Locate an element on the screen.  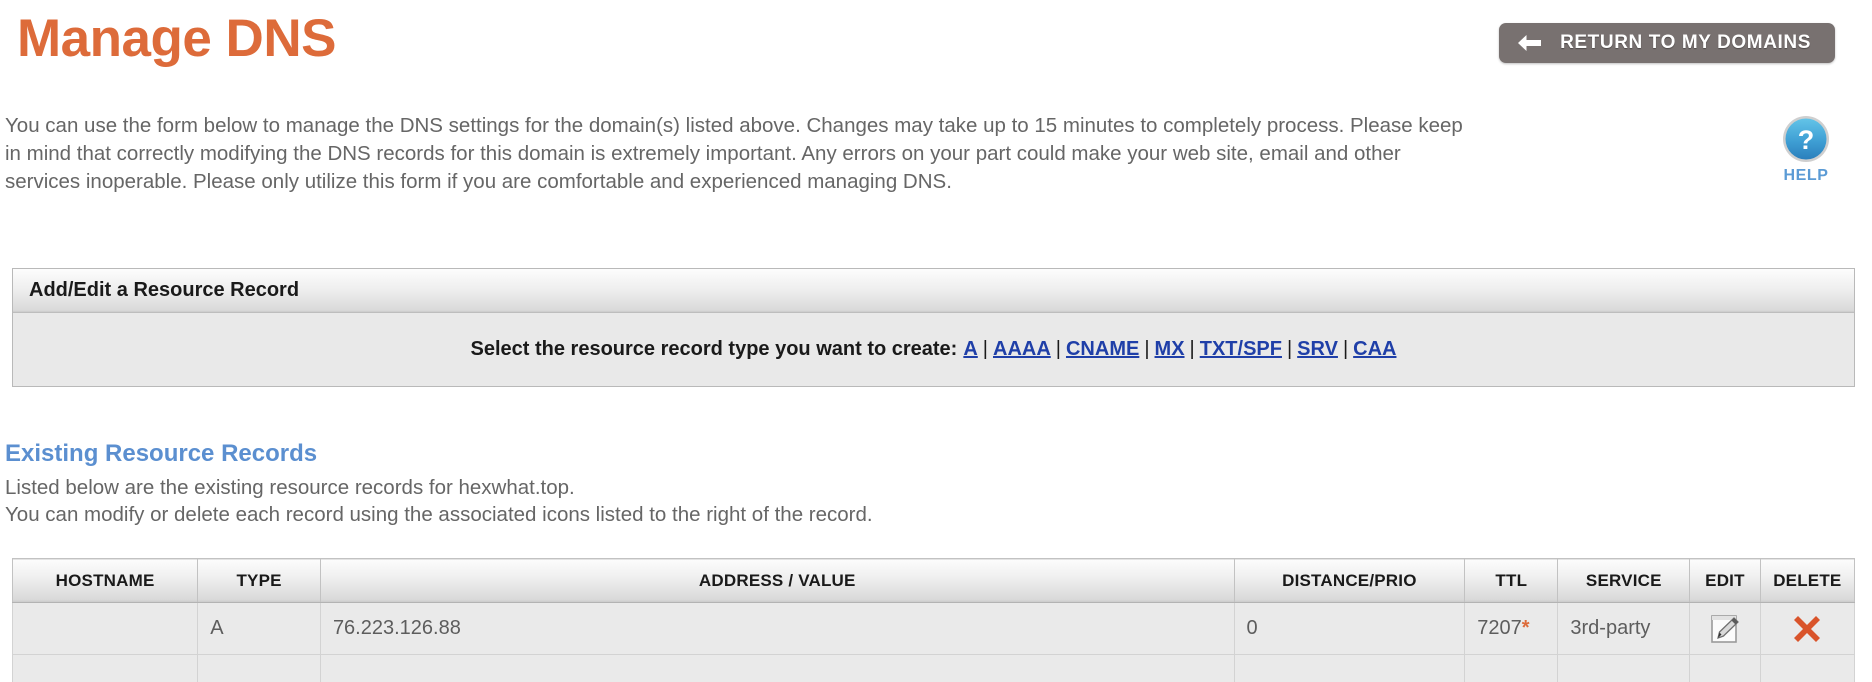
cell-hostname is located at coordinates (105, 628).